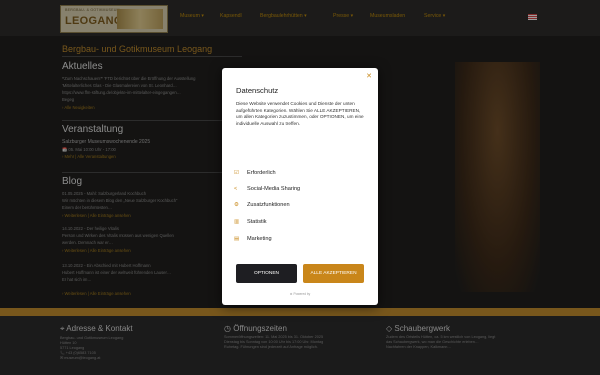 The height and width of the screenshot is (375, 600). What do you see at coordinates (236, 189) in the screenshot?
I see `share-icon: <` at bounding box center [236, 189].